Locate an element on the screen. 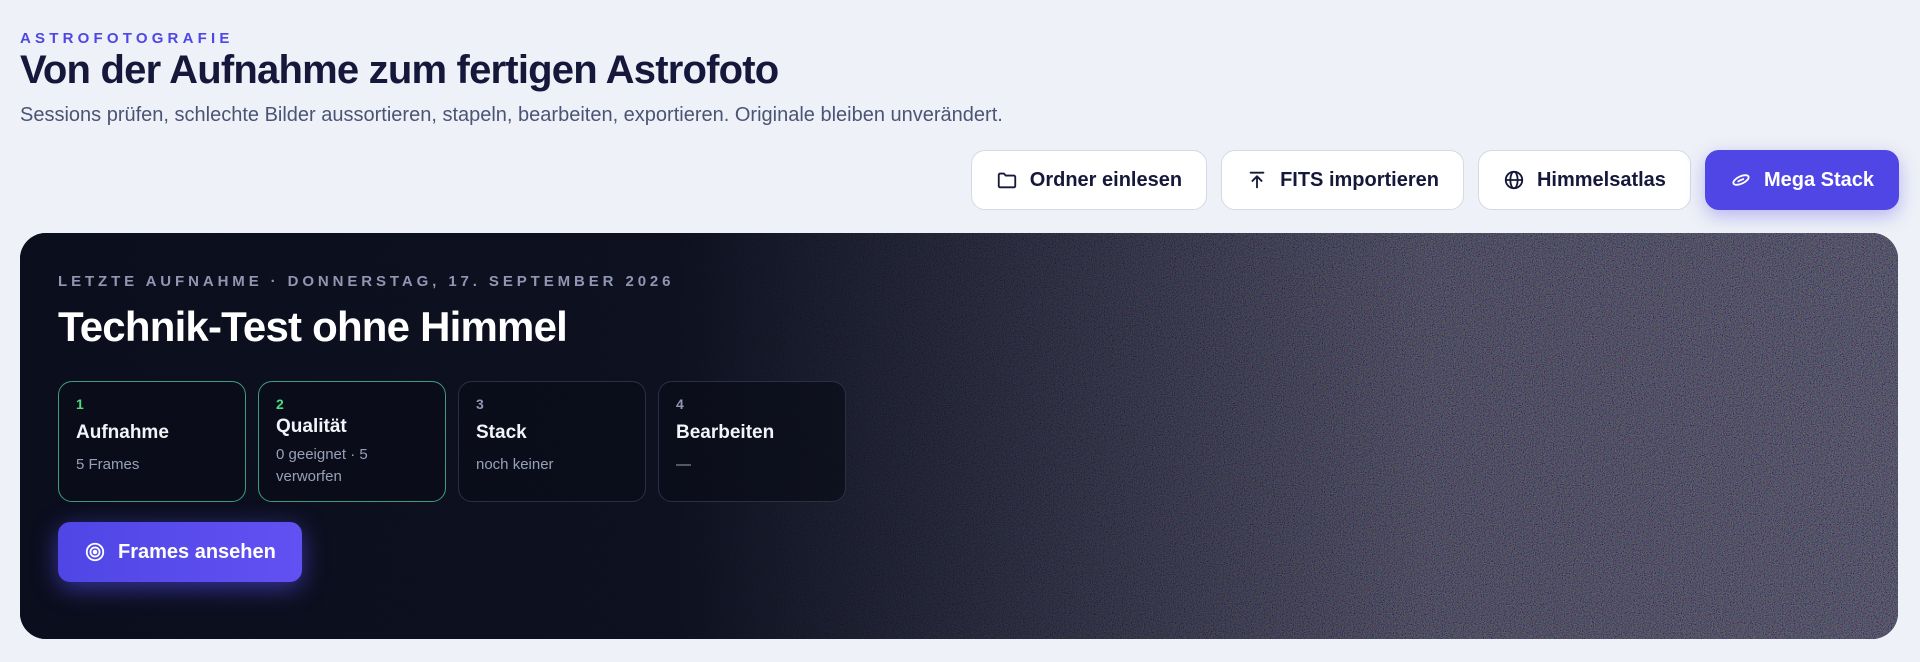  open-folder-button: Ordner einlesen is located at coordinates (1089, 180).